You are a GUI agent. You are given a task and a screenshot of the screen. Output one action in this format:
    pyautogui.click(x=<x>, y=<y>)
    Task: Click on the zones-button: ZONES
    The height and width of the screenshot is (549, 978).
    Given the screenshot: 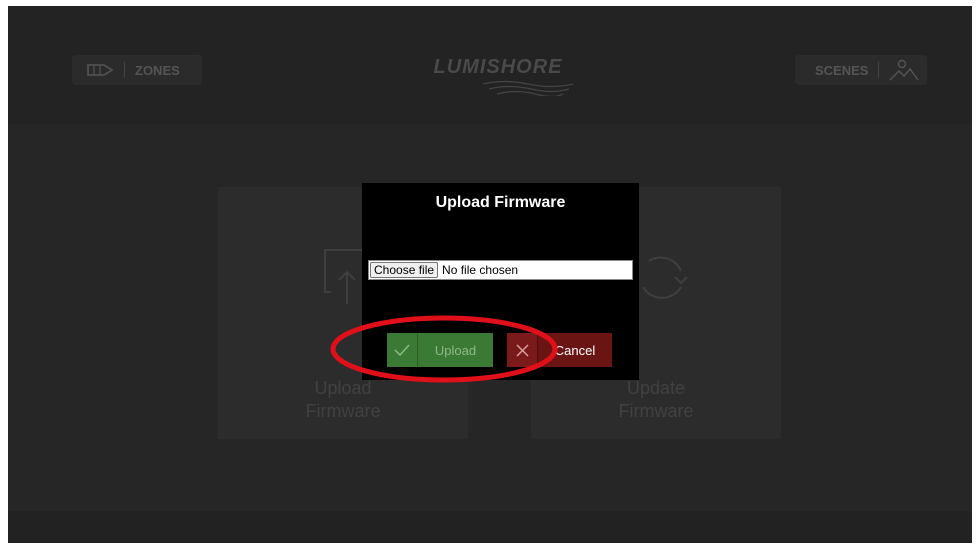 What is the action you would take?
    pyautogui.click(x=137, y=70)
    